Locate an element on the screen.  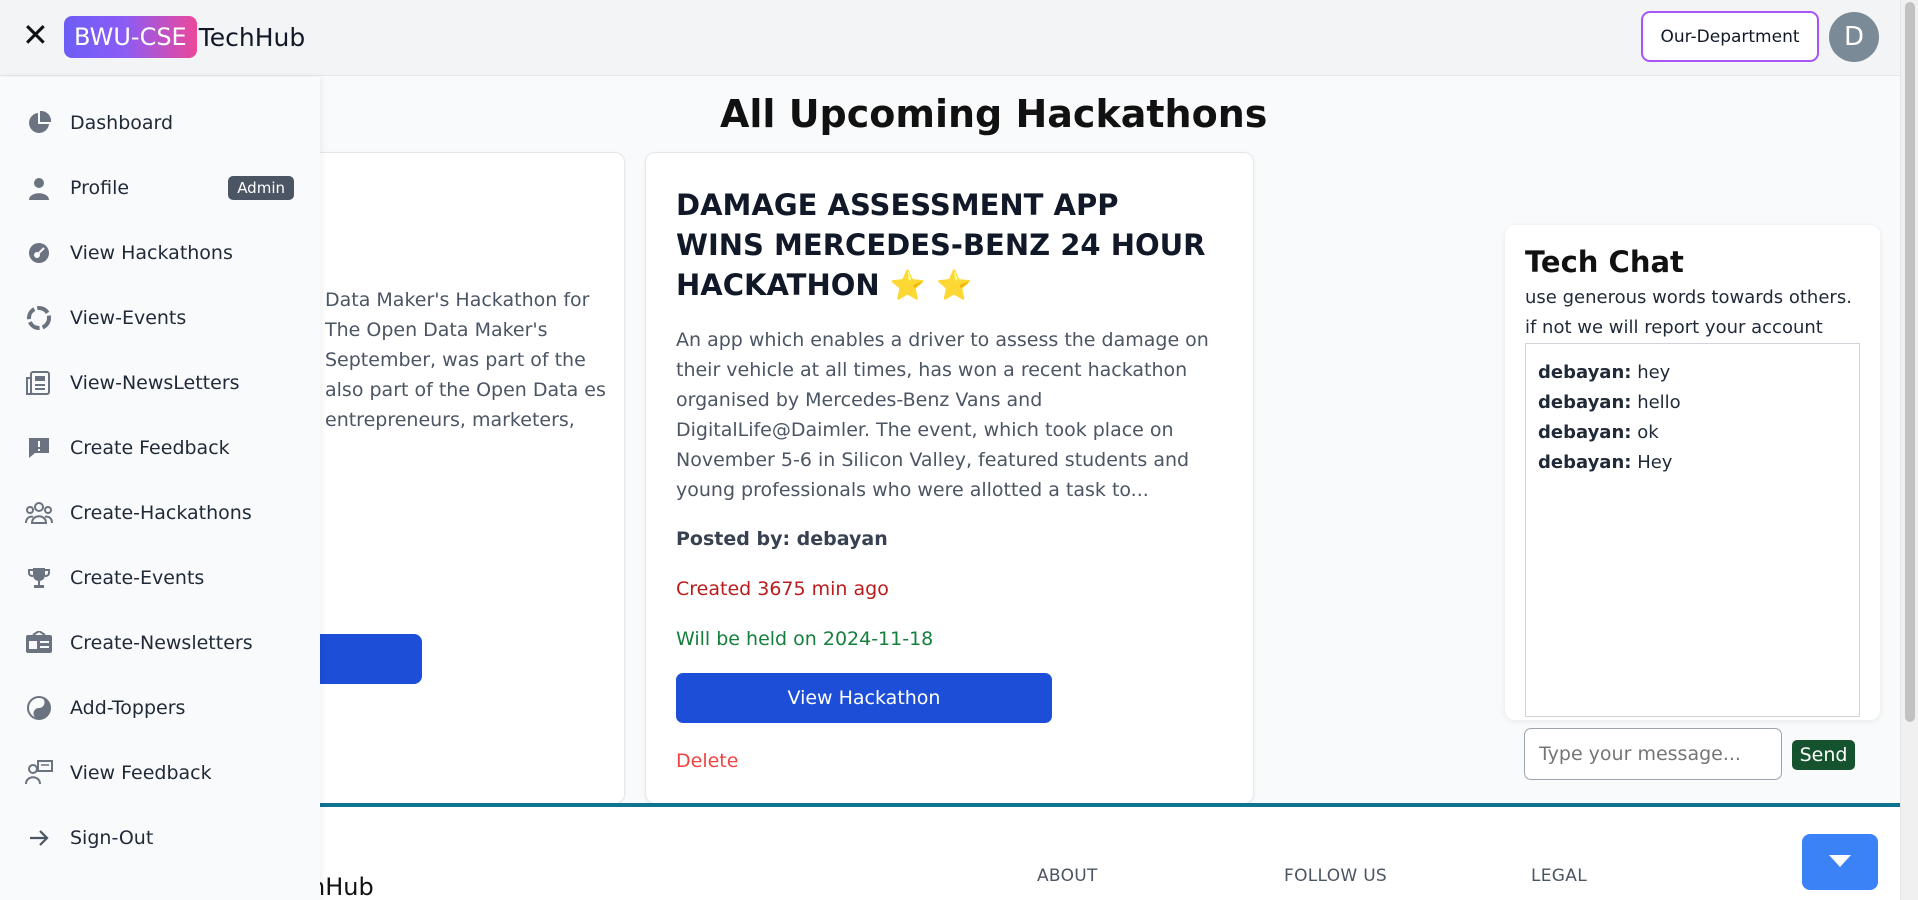
send-button: Send is located at coordinates (1823, 755).